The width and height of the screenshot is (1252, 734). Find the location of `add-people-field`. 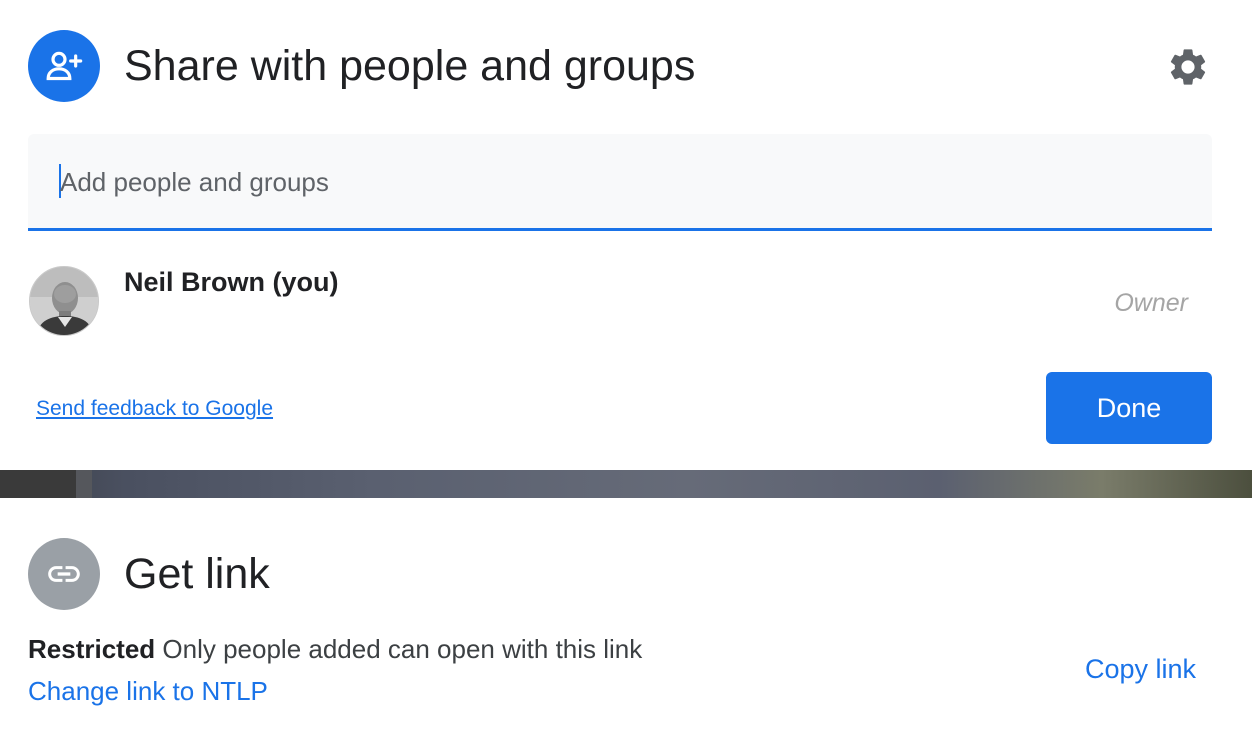

add-people-field is located at coordinates (620, 182).